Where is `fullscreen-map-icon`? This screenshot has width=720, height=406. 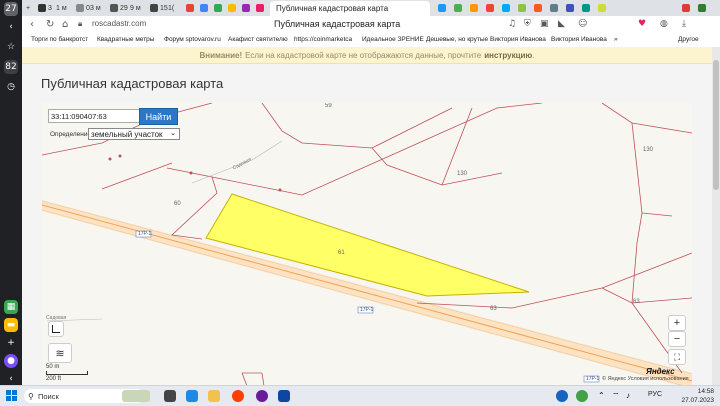 fullscreen-map-icon is located at coordinates (56, 329).